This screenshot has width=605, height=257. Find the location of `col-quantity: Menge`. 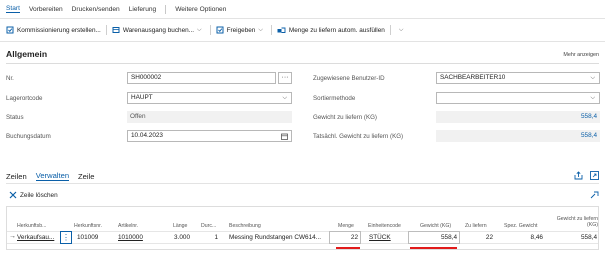

col-quantity: Menge is located at coordinates (346, 226).